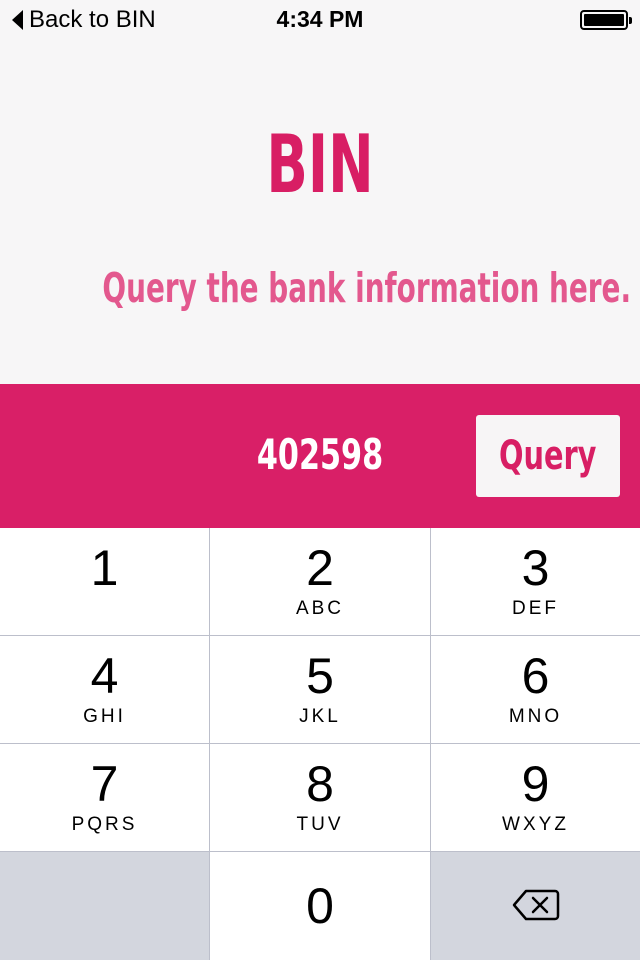  I want to click on key-digit: 3, so click(535, 568).